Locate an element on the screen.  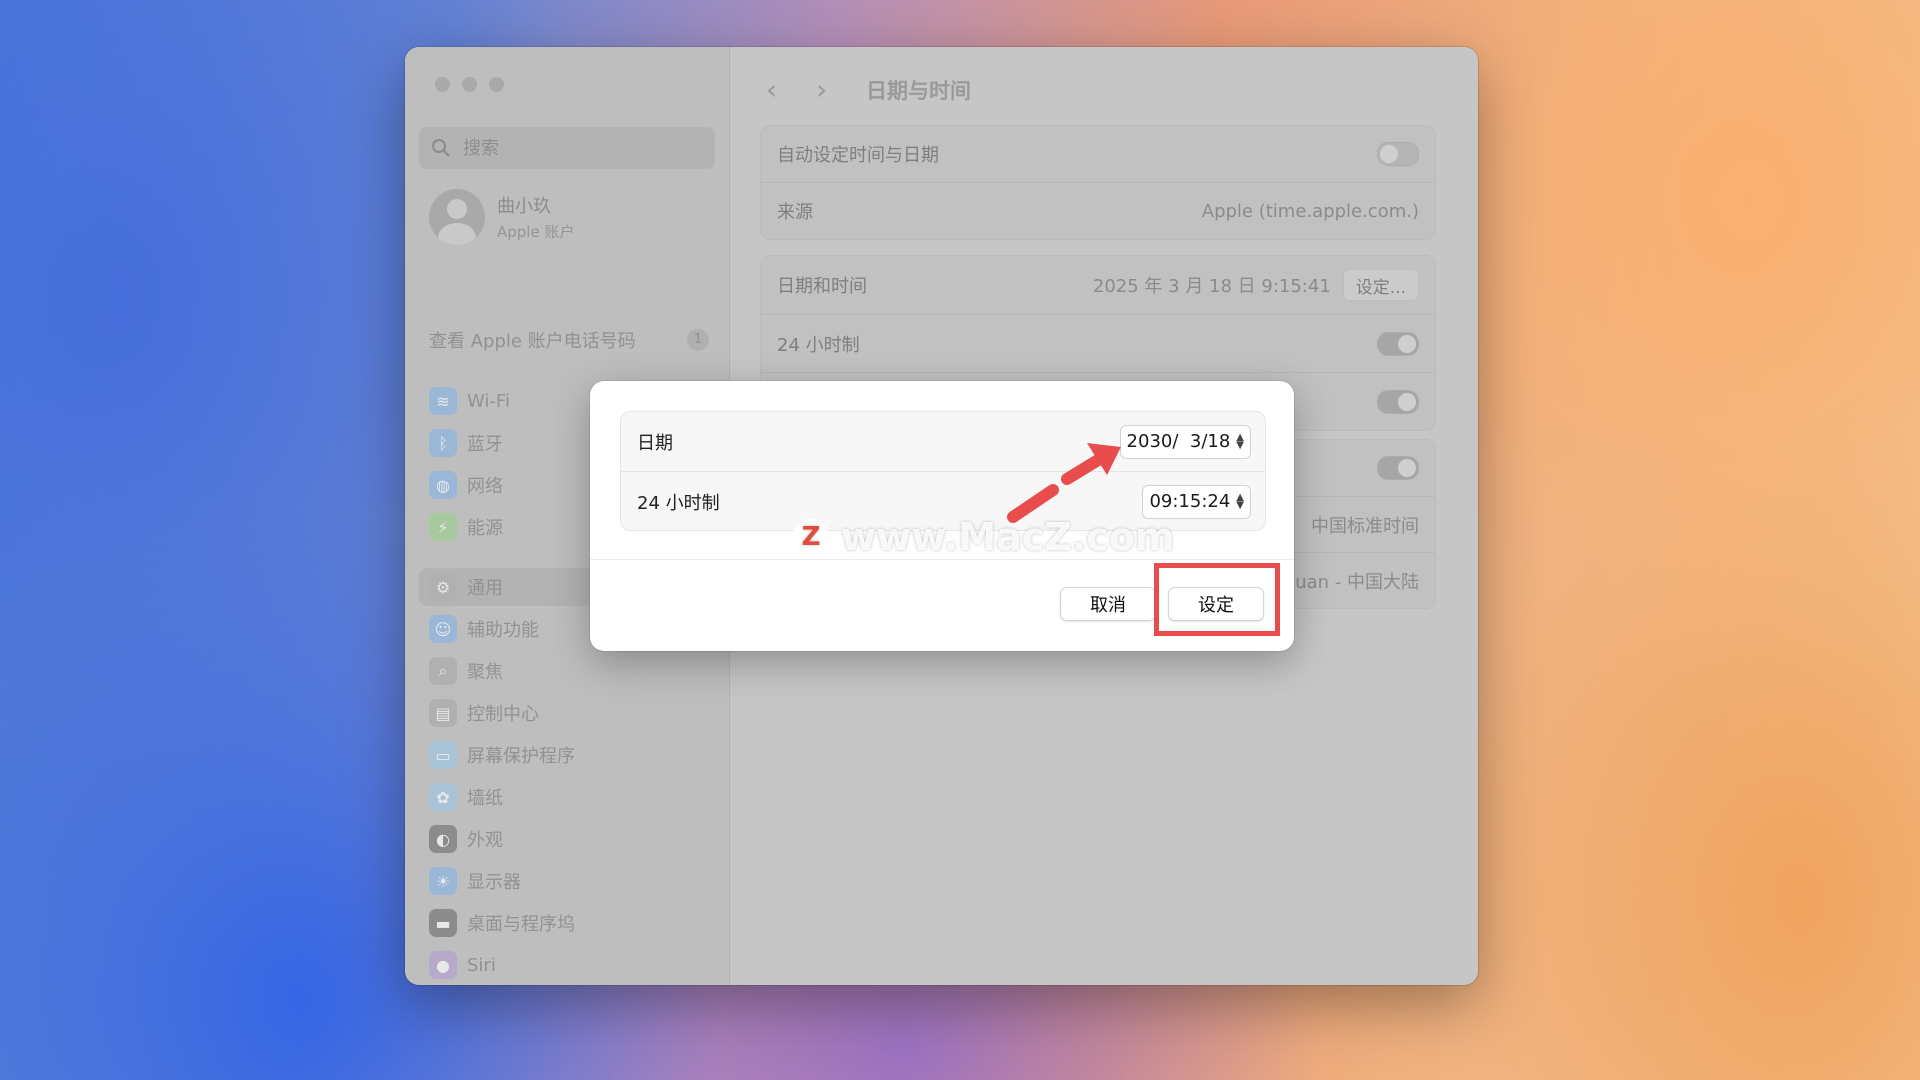
sidebar-item-label: 控制中心 is located at coordinates (503, 714).